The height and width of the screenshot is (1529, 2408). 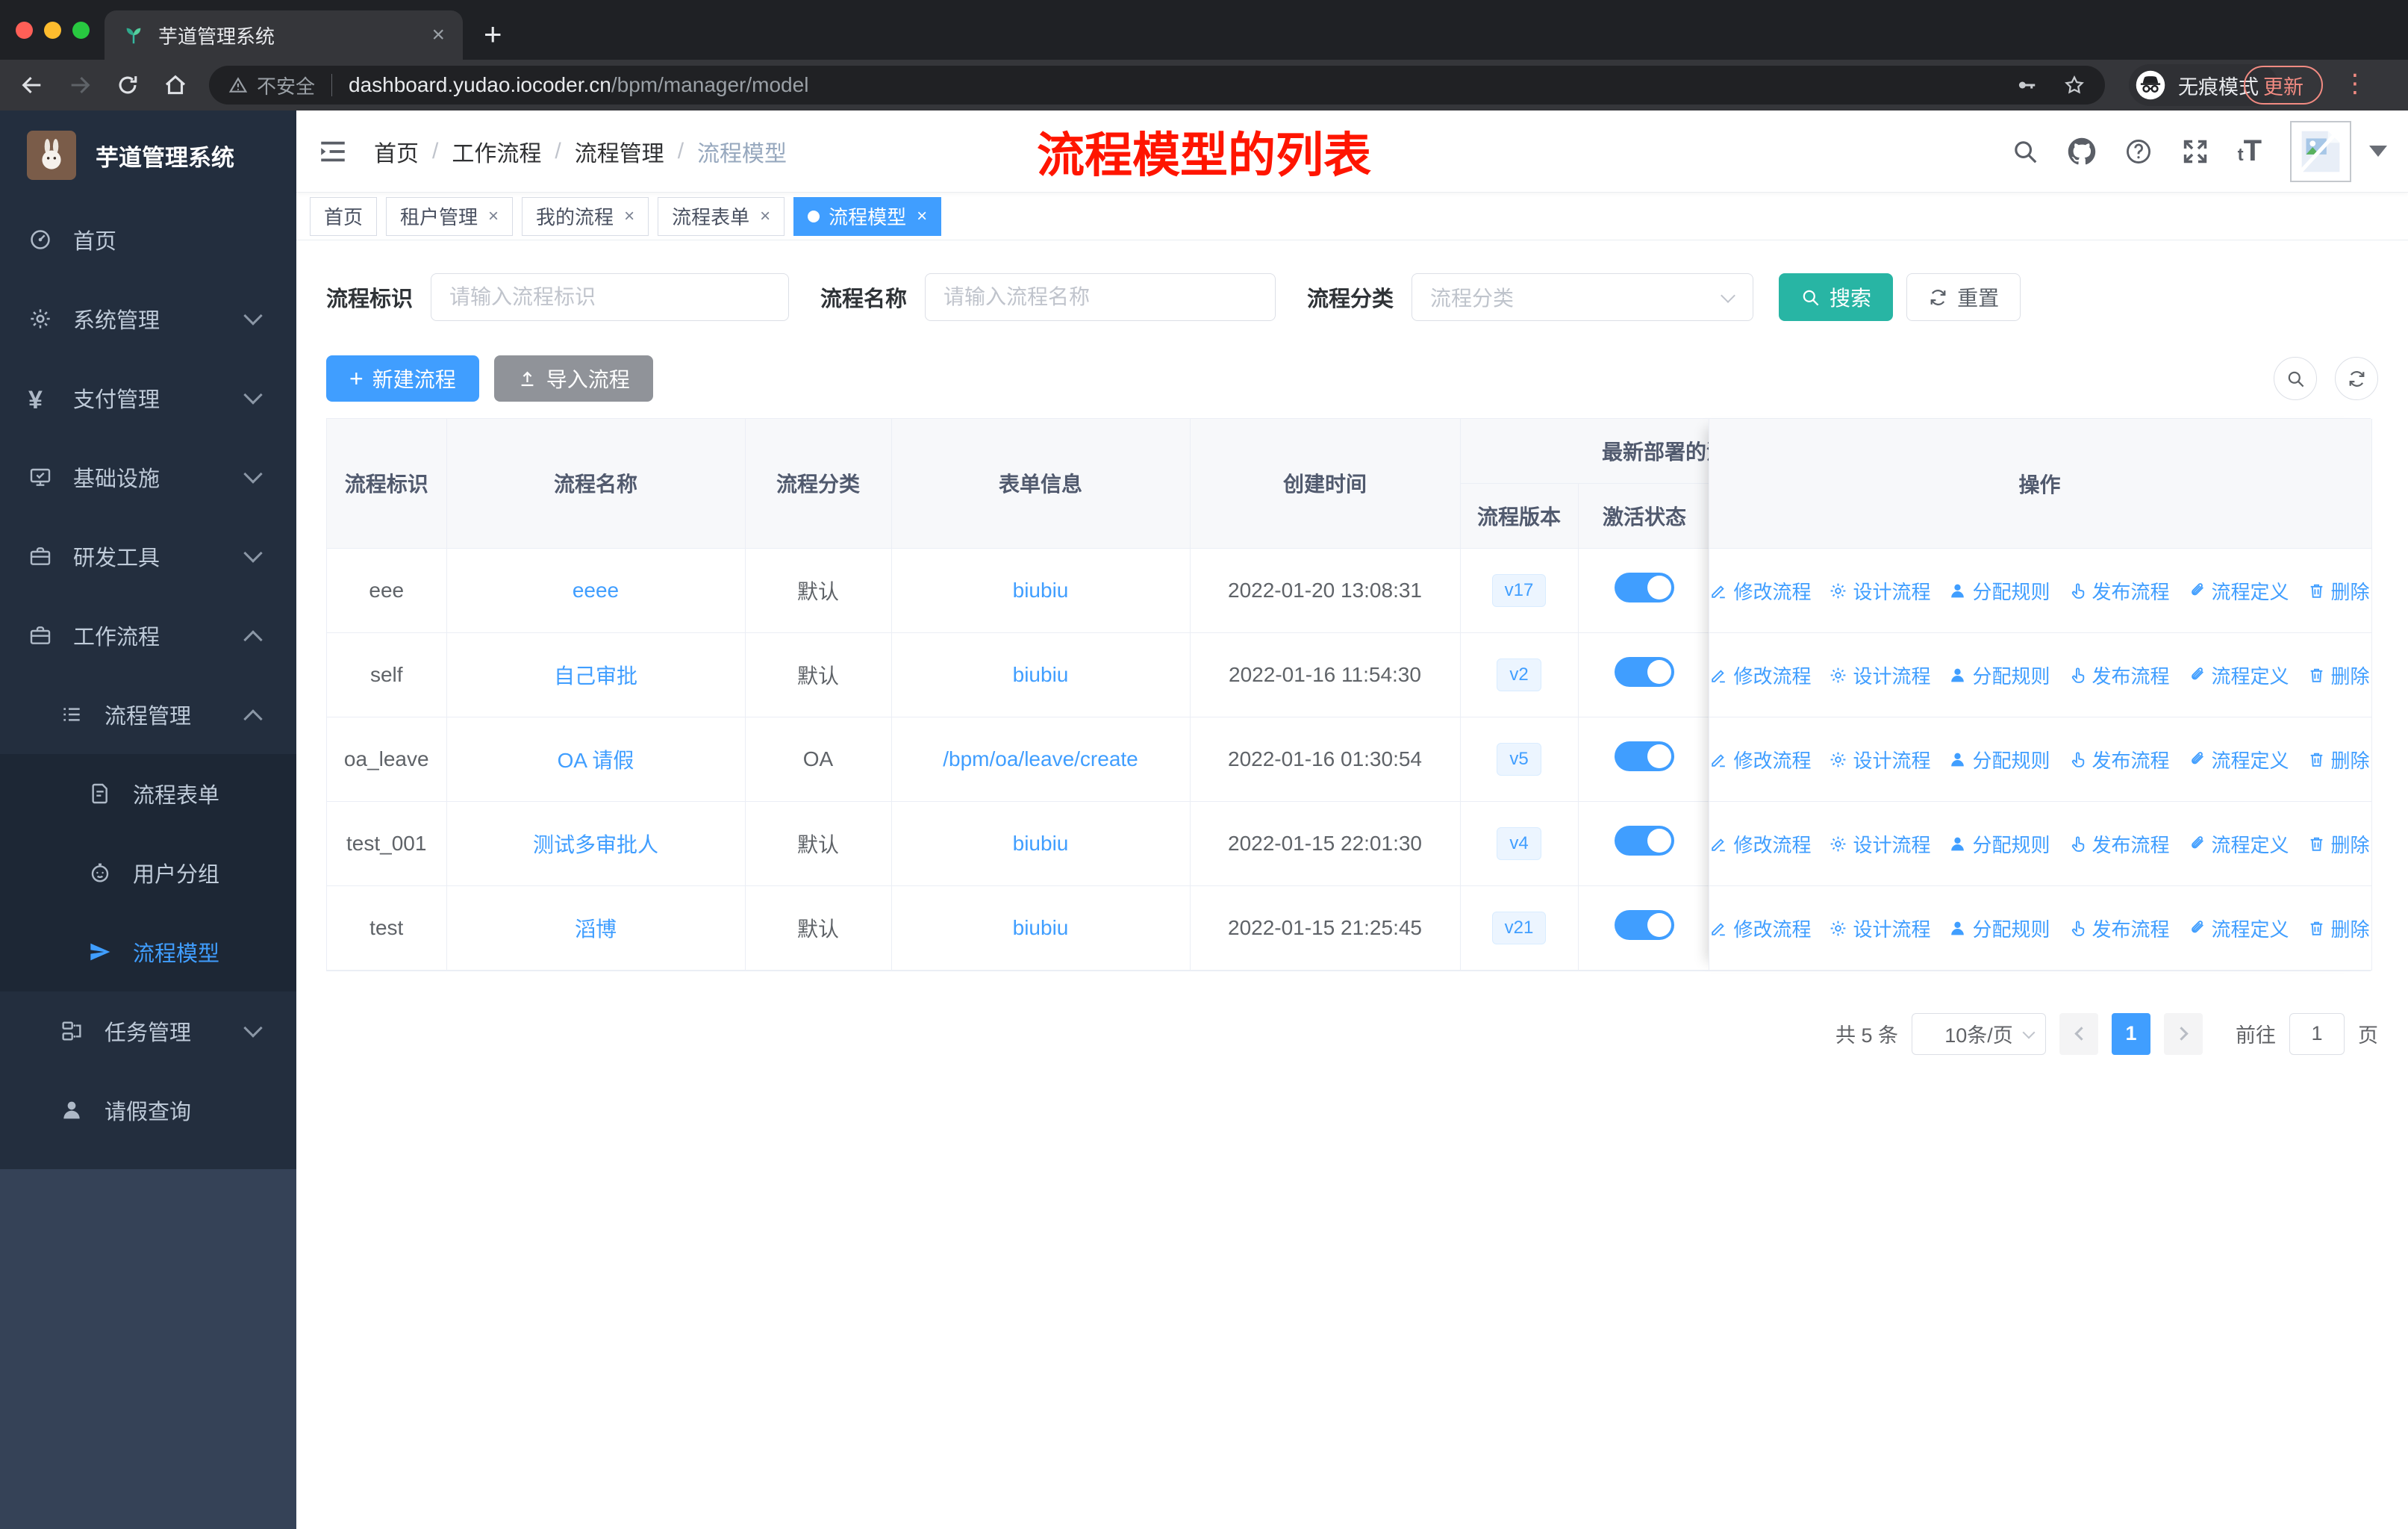 What do you see at coordinates (867, 216) in the screenshot?
I see `tag-process-model: 流程模型 ×` at bounding box center [867, 216].